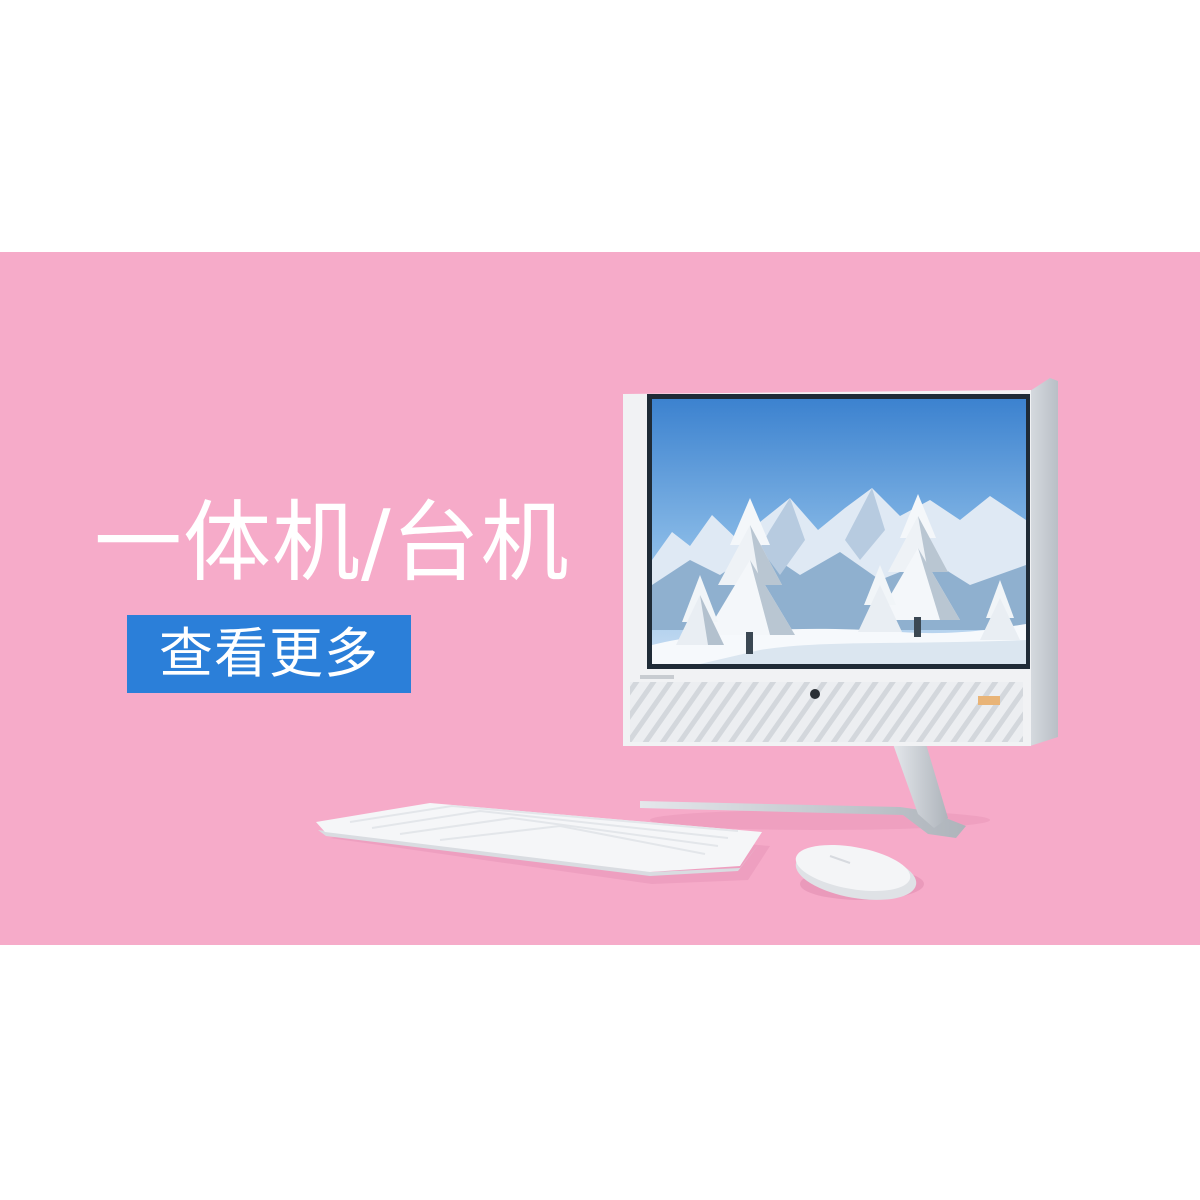  What do you see at coordinates (269, 654) in the screenshot?
I see `view-more-button: 查看更多` at bounding box center [269, 654].